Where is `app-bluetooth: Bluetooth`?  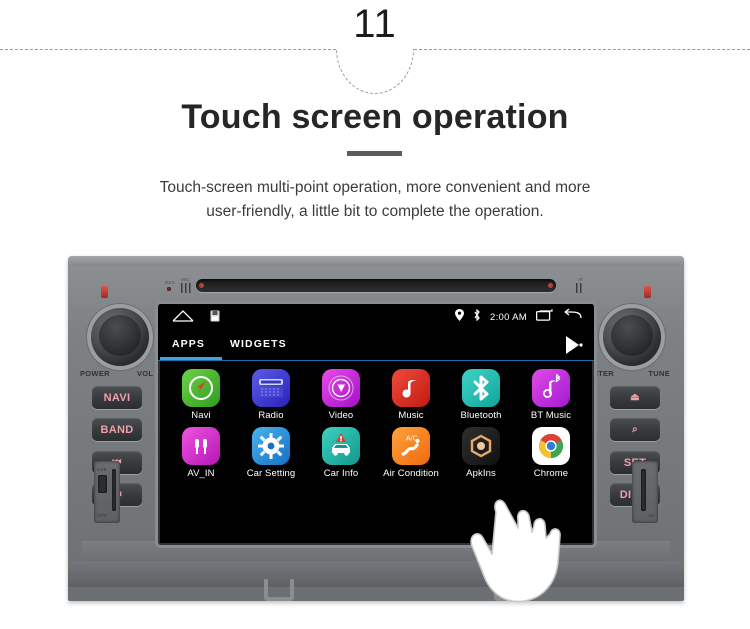 app-bluetooth: Bluetooth is located at coordinates (481, 395).